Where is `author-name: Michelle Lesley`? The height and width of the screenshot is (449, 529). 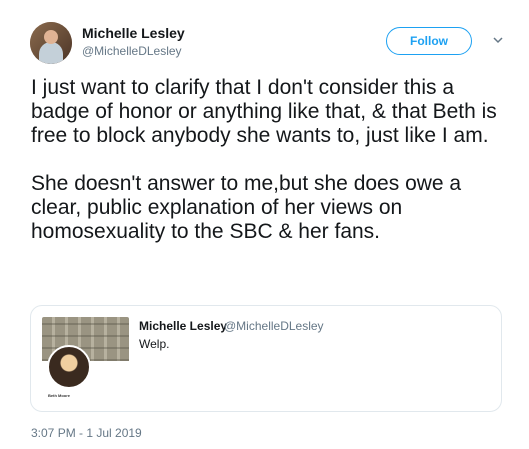 author-name: Michelle Lesley is located at coordinates (133, 33).